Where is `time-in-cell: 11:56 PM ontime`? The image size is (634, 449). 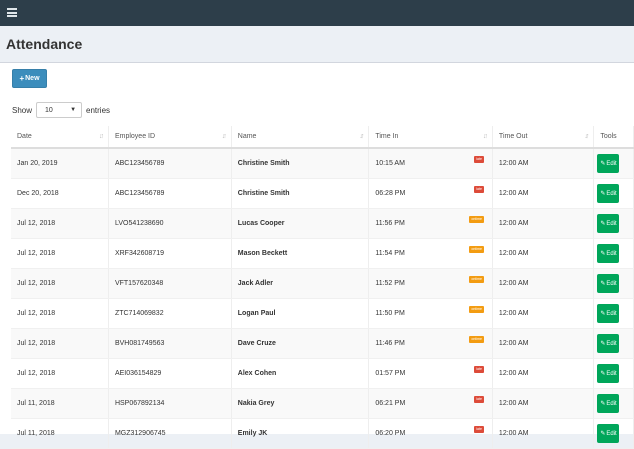
time-in-cell: 11:56 PM ontime is located at coordinates (430, 223).